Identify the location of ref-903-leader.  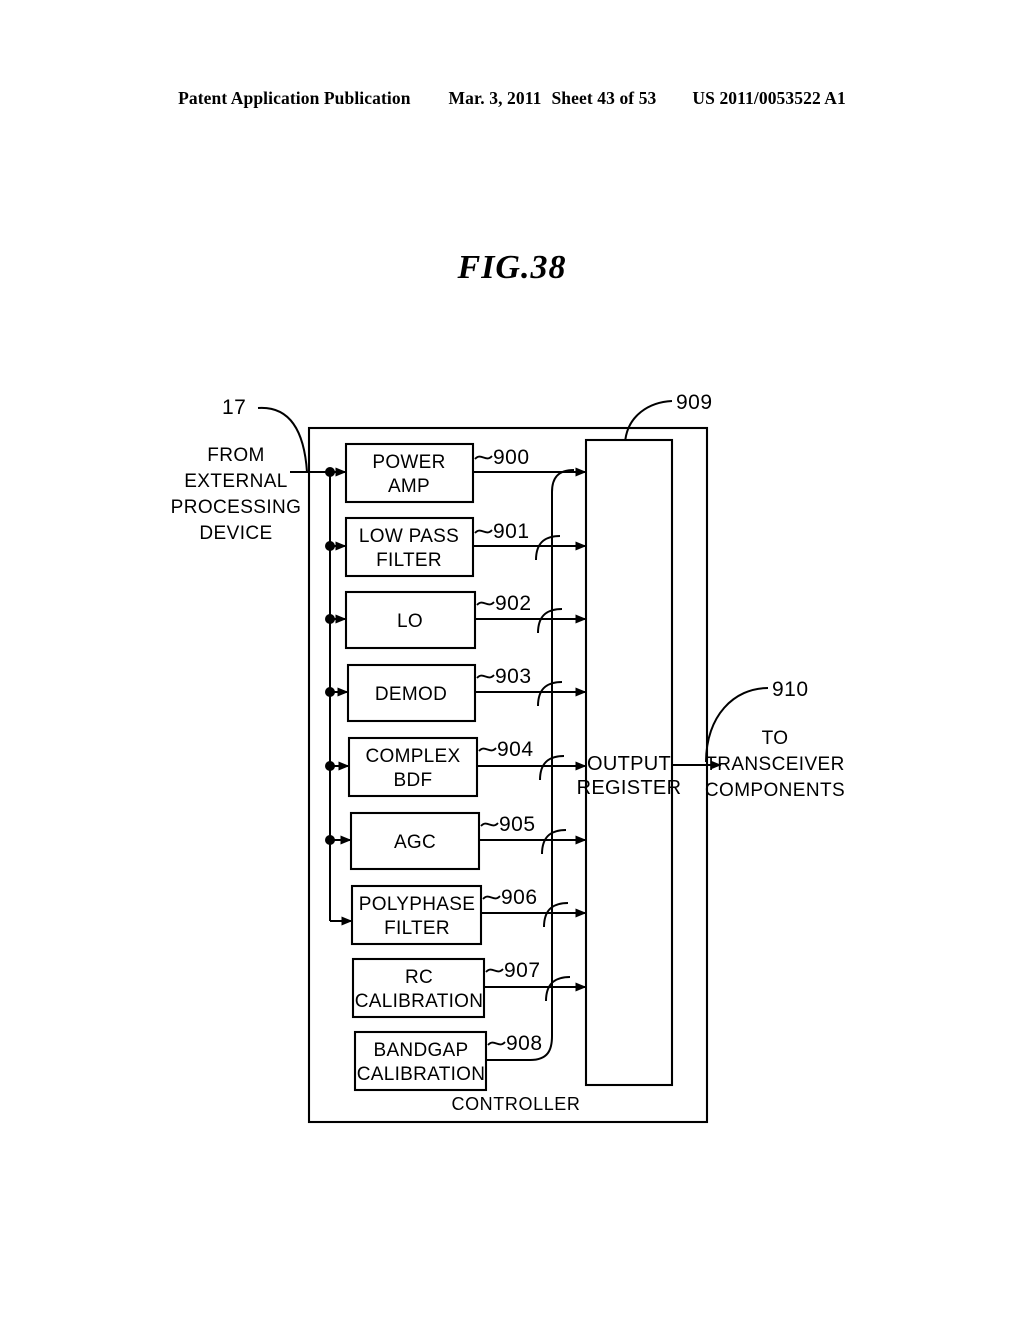
(485, 676).